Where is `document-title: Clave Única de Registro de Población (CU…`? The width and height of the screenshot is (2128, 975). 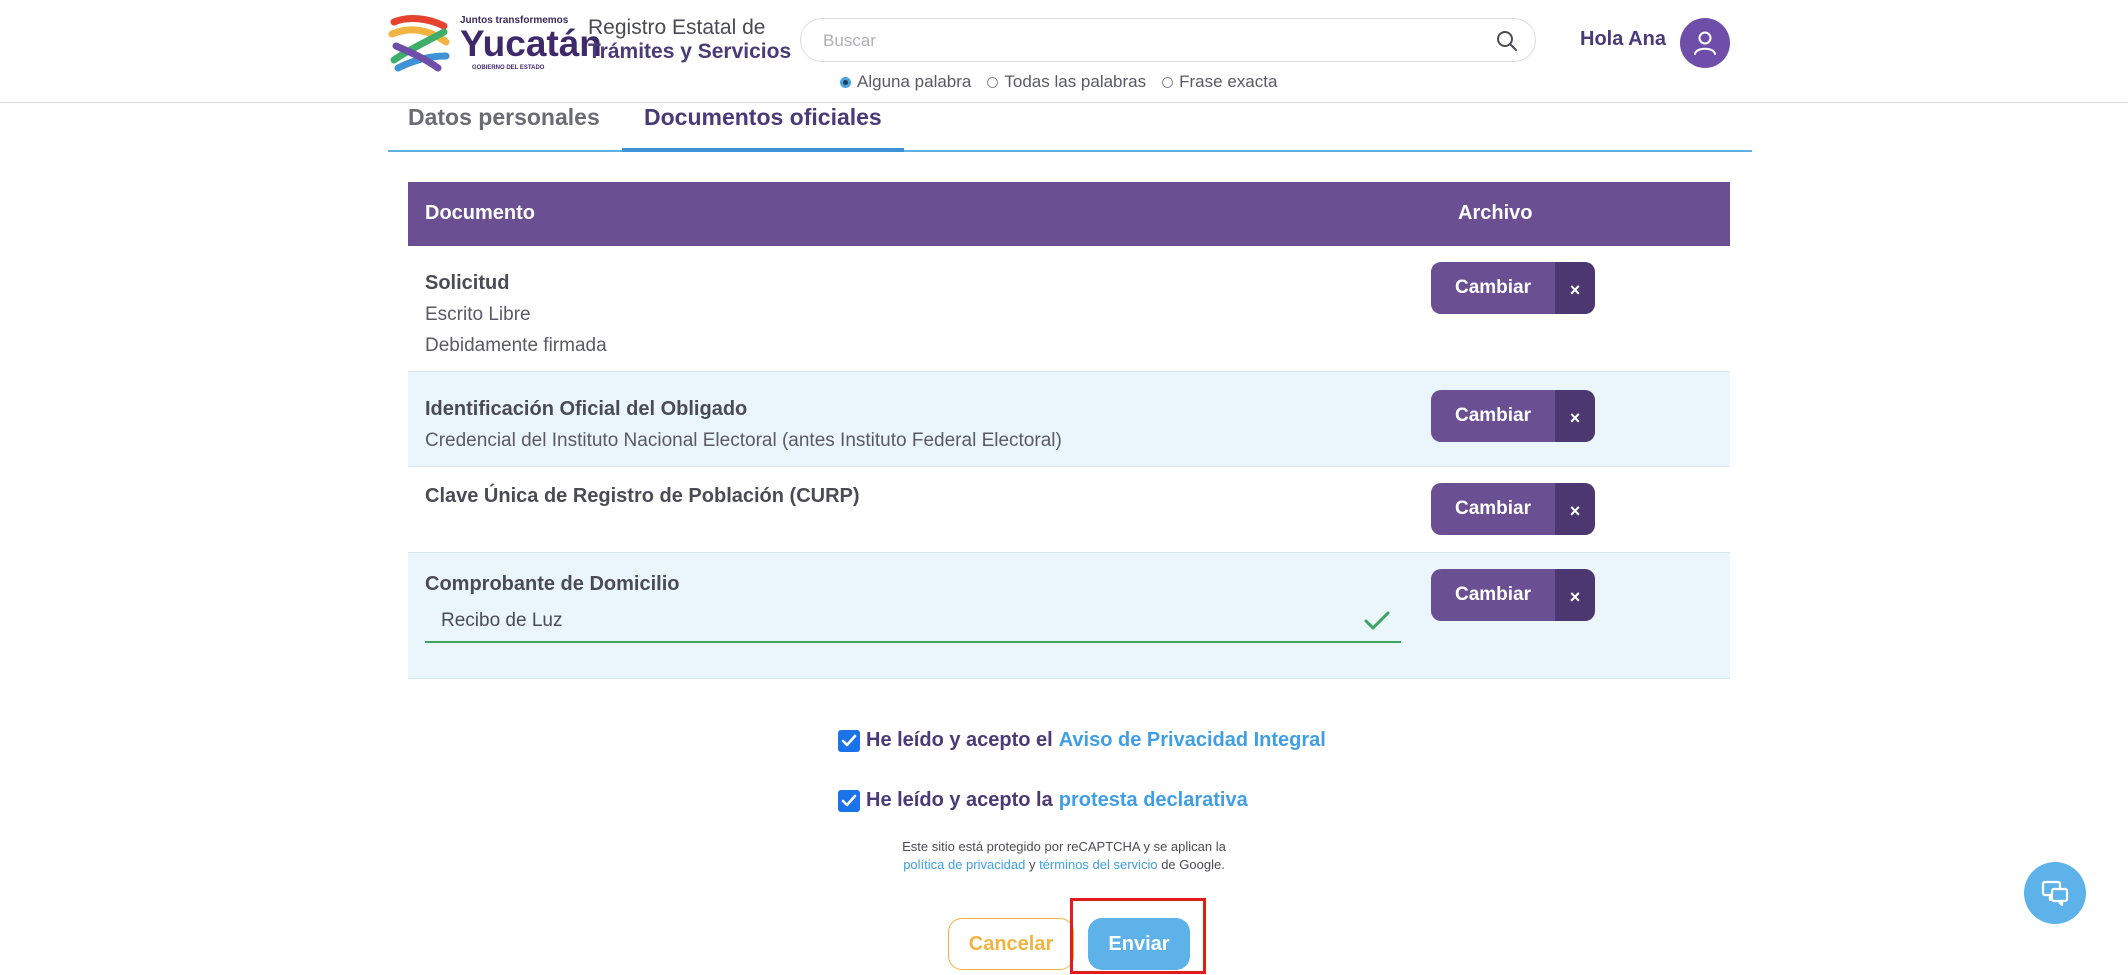
document-title: Clave Única de Registro de Población (CU… is located at coordinates (642, 496).